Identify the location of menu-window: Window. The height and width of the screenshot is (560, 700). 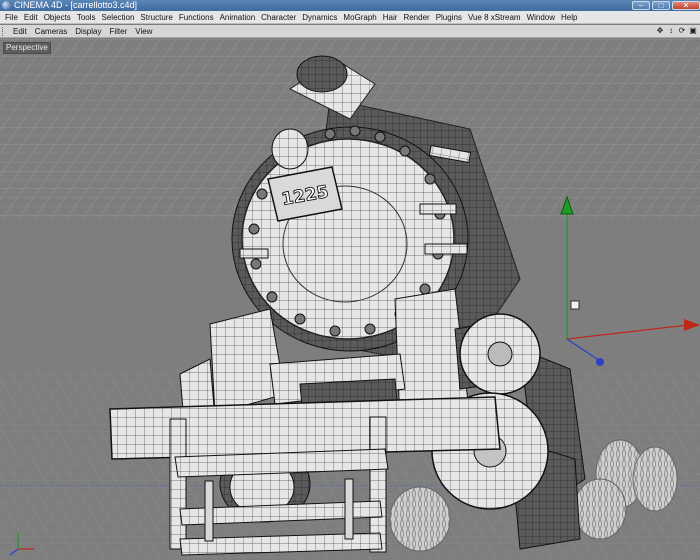
(541, 17).